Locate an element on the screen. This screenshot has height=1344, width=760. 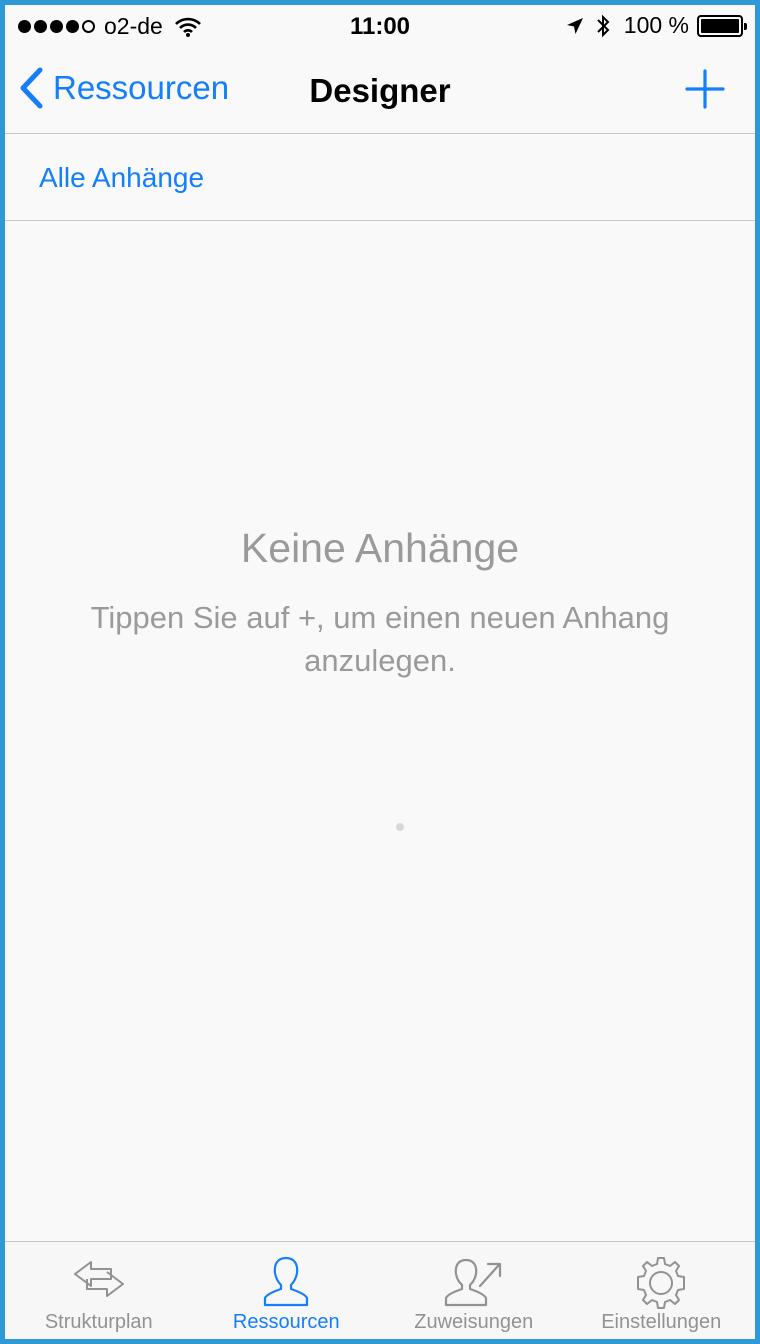
tab-label: Ressourcen is located at coordinates (286, 1322).